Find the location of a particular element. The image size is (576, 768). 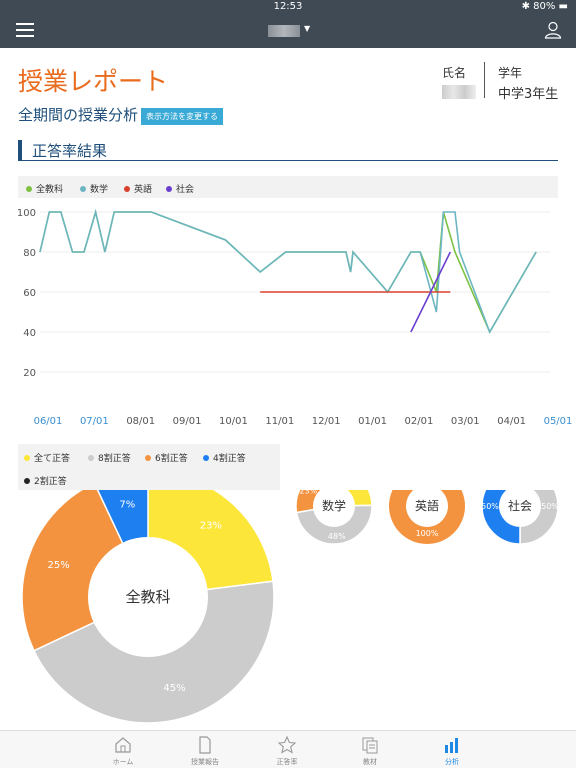

battery-indicator: ✱ 80% ▬ is located at coordinates (544, 6).